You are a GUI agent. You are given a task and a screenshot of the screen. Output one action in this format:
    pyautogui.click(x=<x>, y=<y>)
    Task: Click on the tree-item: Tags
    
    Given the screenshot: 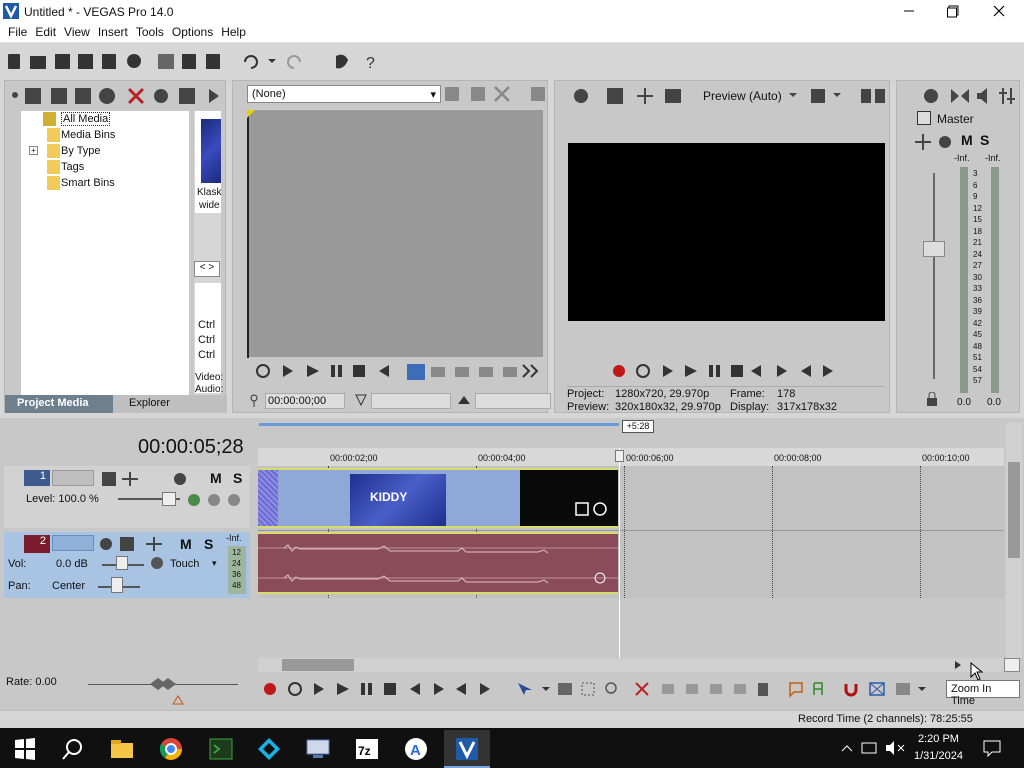 What is the action you would take?
    pyautogui.click(x=105, y=167)
    